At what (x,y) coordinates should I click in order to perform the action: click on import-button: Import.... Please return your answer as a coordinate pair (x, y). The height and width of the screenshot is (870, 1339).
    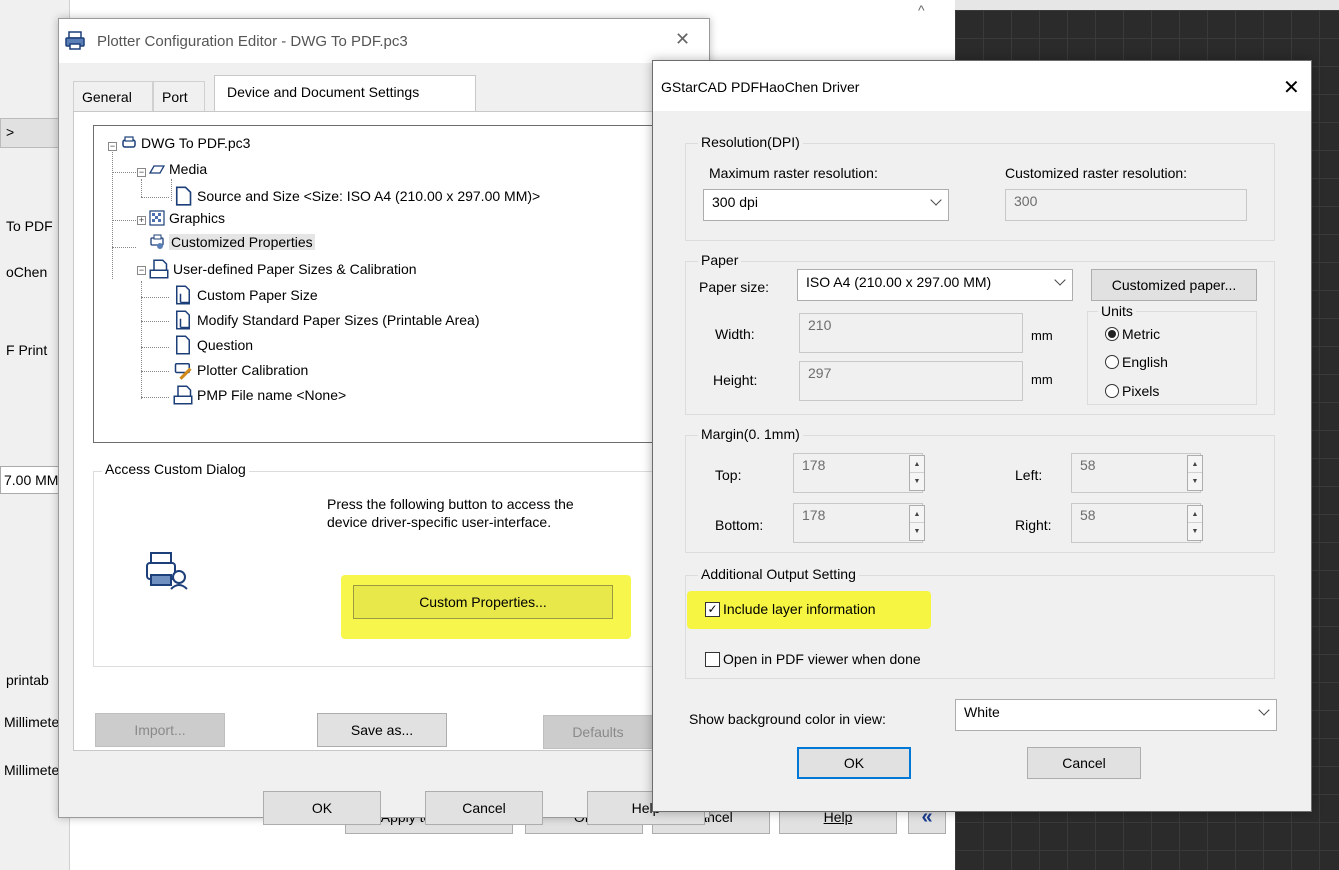
    Looking at the image, I should click on (160, 730).